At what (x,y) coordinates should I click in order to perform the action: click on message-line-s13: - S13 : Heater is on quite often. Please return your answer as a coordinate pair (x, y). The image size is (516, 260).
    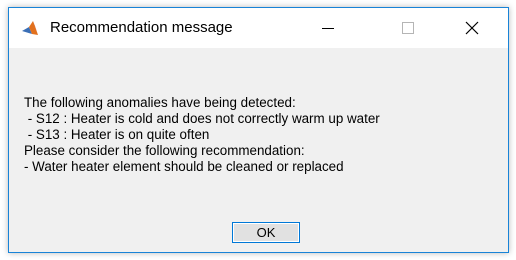
    Looking at the image, I should click on (117, 134).